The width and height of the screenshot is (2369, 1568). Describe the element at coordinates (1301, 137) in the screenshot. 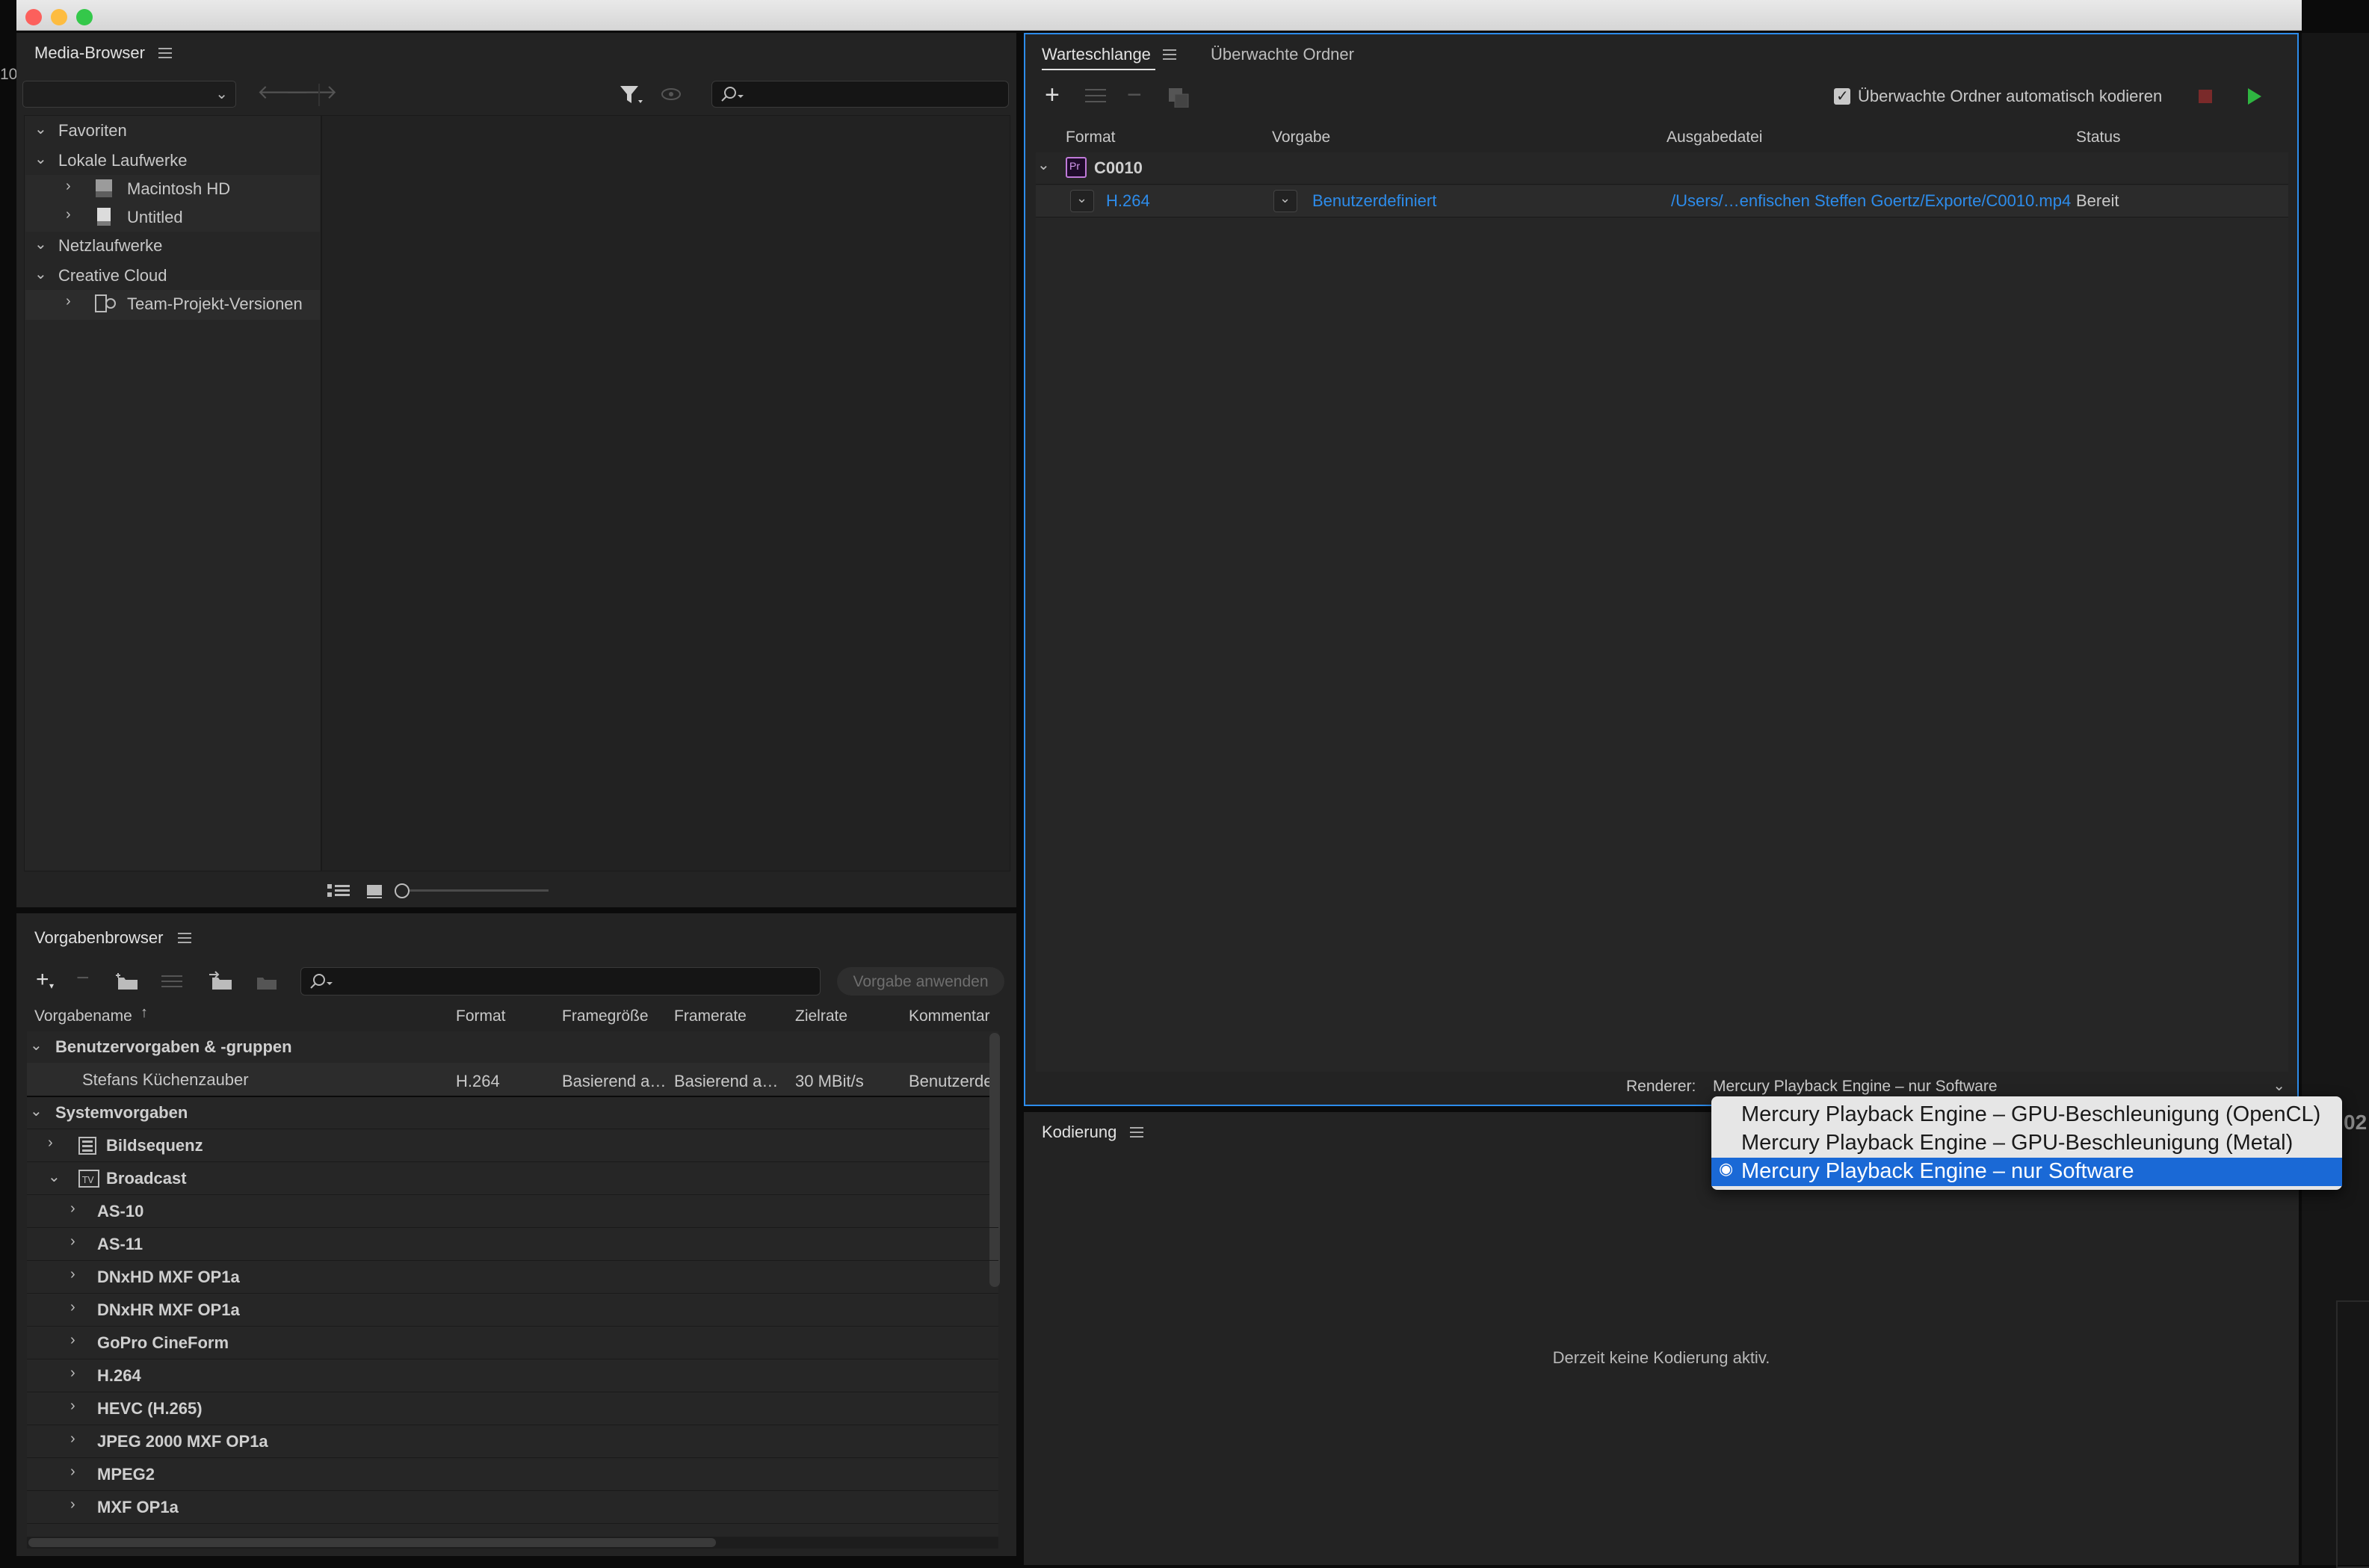

I see `column-header-preset: Vorgabe` at that location.